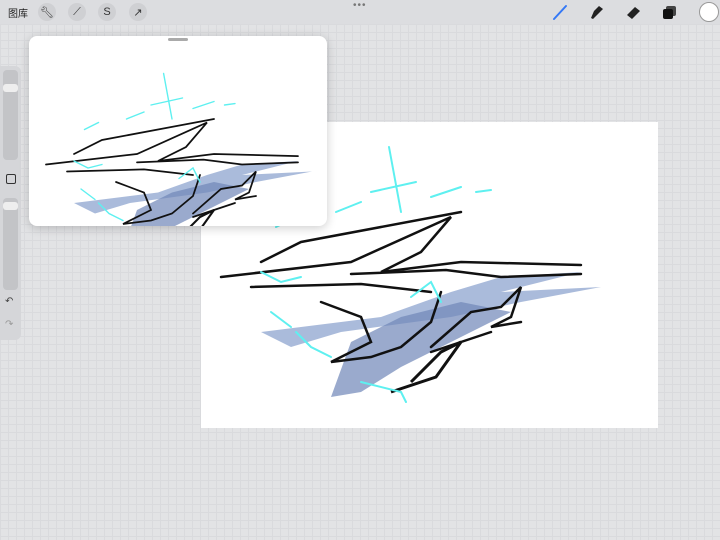  I want to click on magic-wand-icon: ⟋, so click(77, 12).